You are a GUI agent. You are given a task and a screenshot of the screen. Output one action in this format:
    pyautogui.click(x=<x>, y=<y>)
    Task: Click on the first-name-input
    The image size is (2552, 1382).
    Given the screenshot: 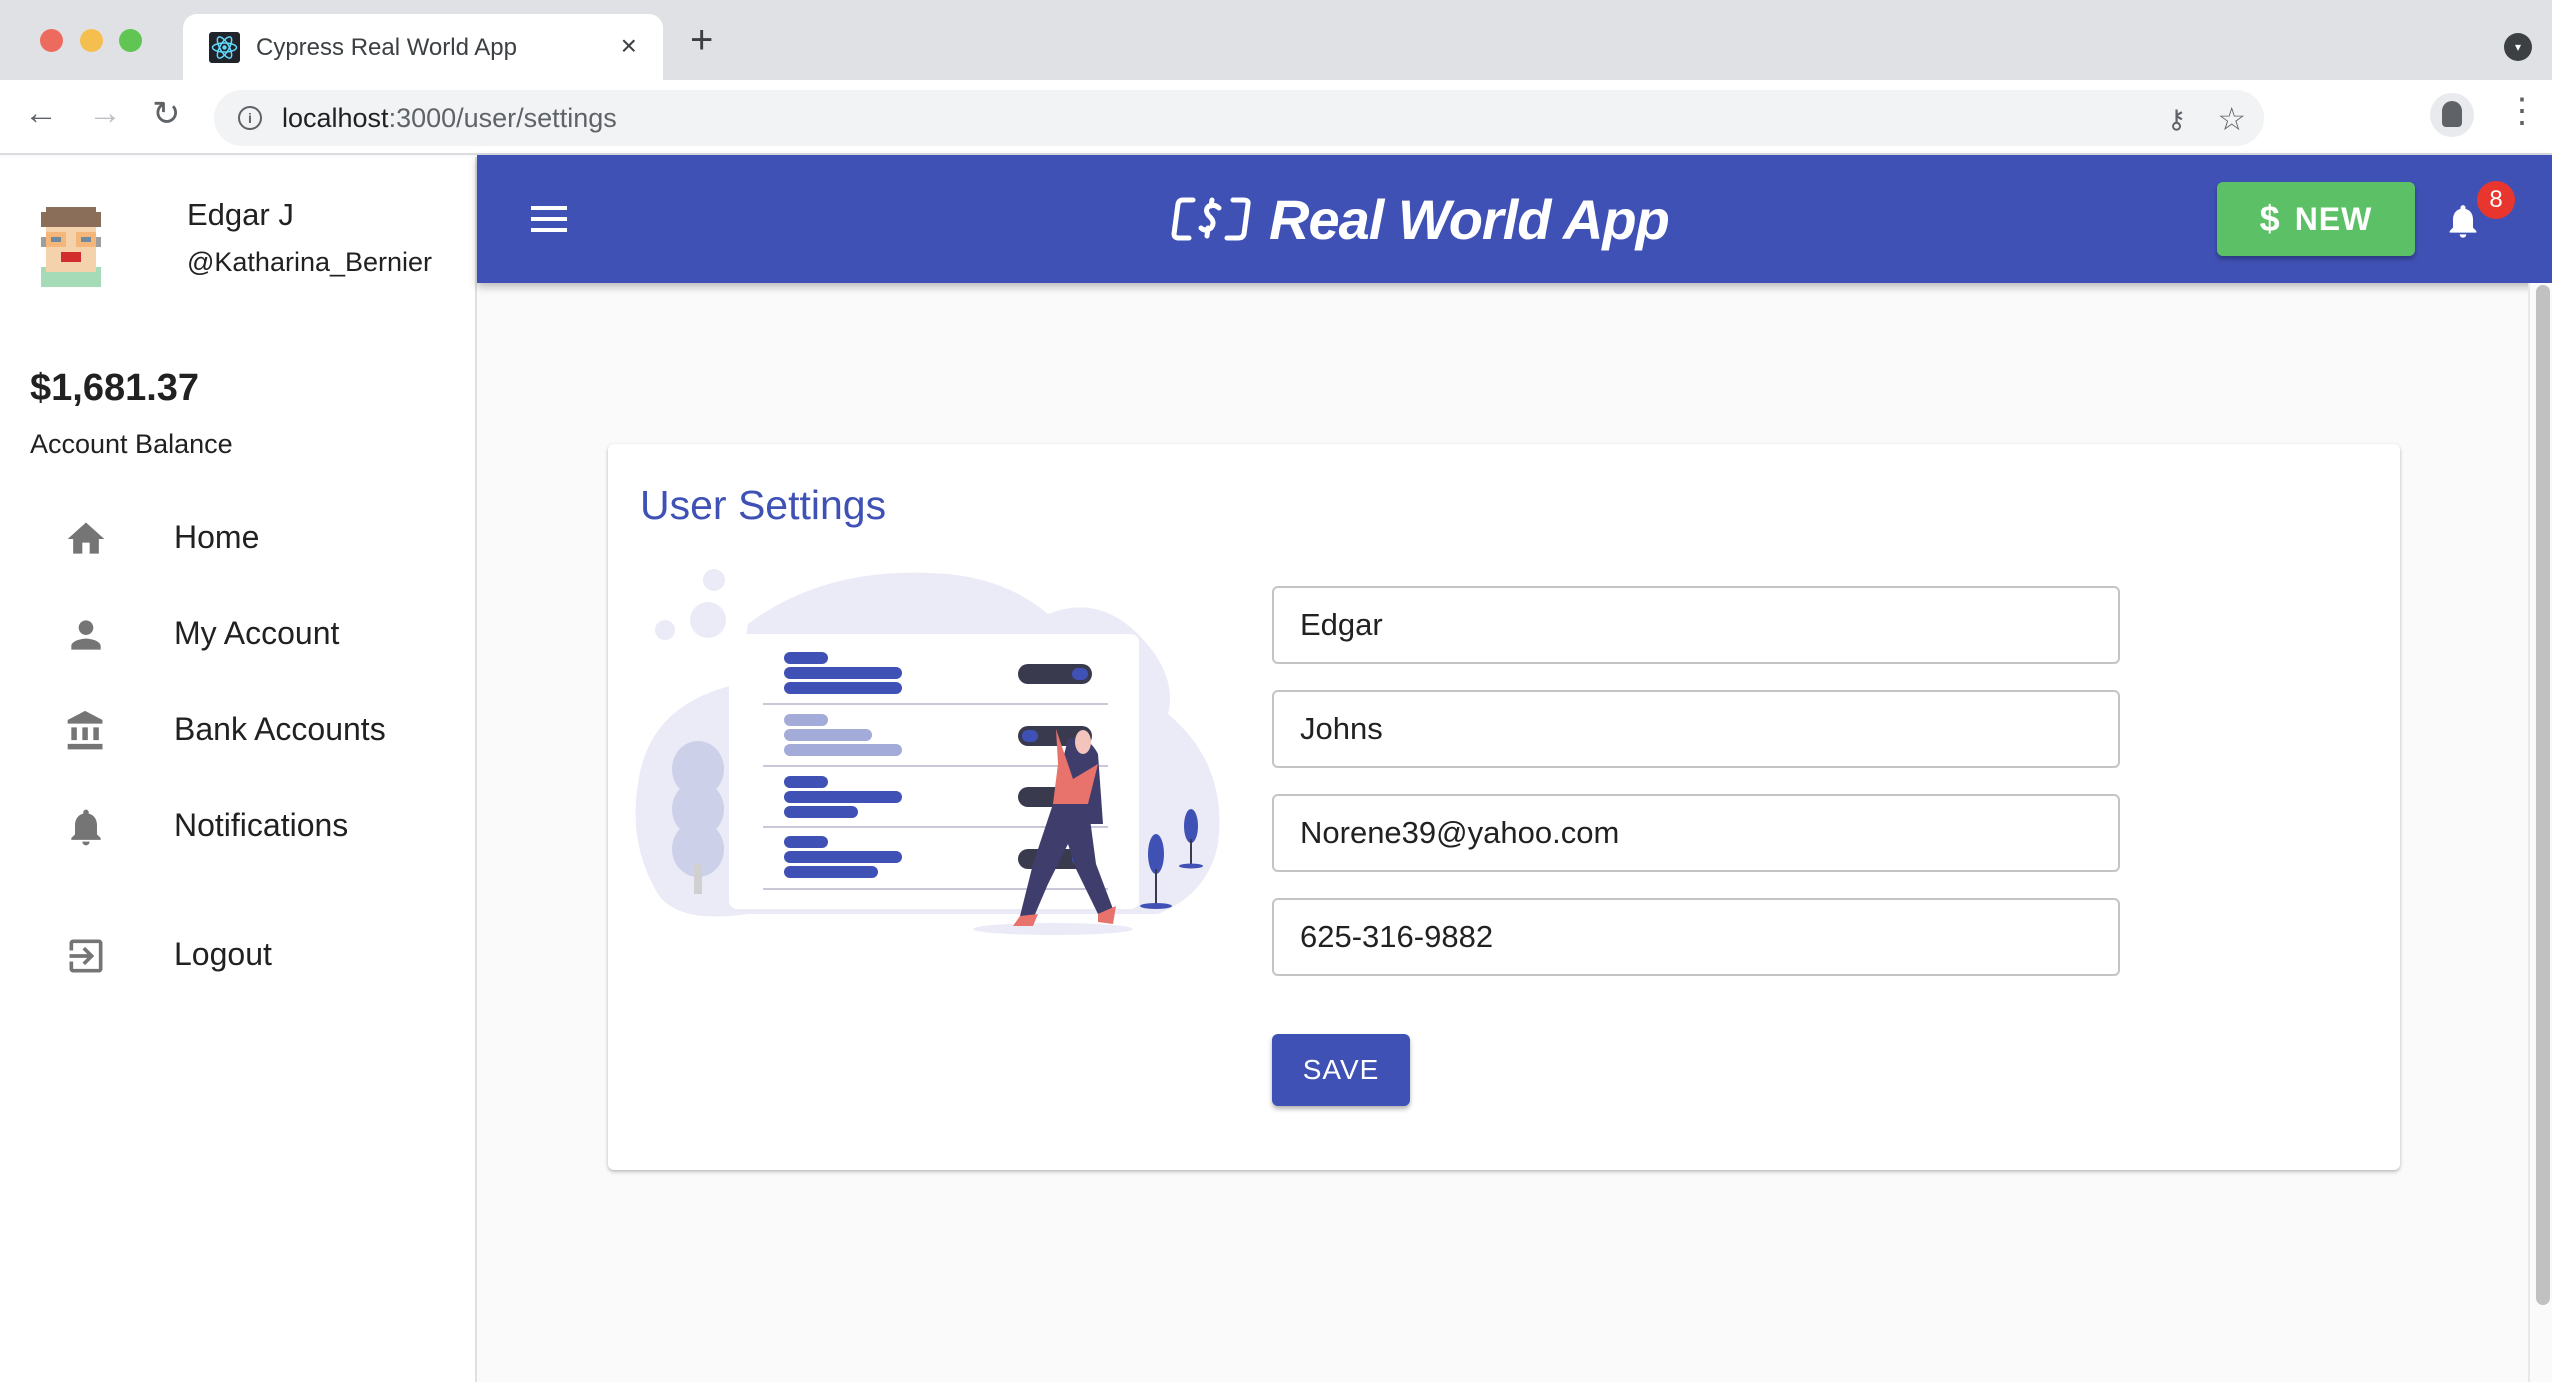 What is the action you would take?
    pyautogui.click(x=1696, y=625)
    